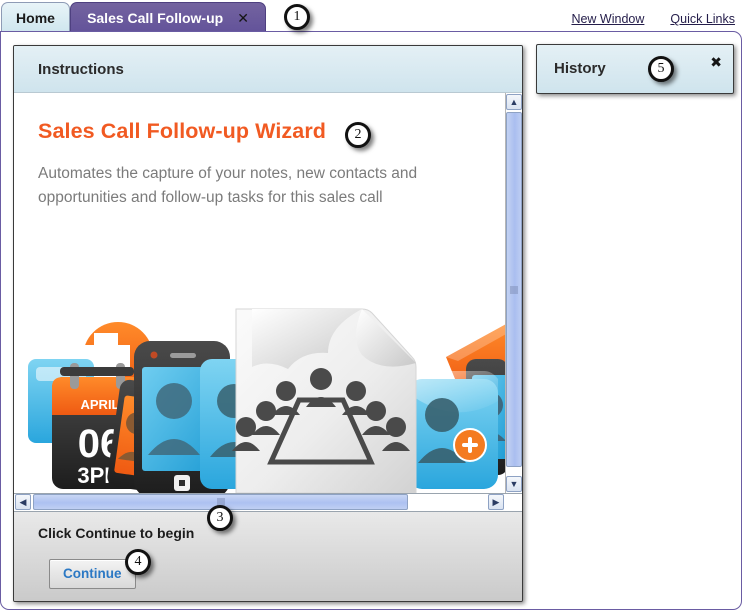  What do you see at coordinates (116, 533) in the screenshot?
I see `footer-instruction-text: Click Continue to begin` at bounding box center [116, 533].